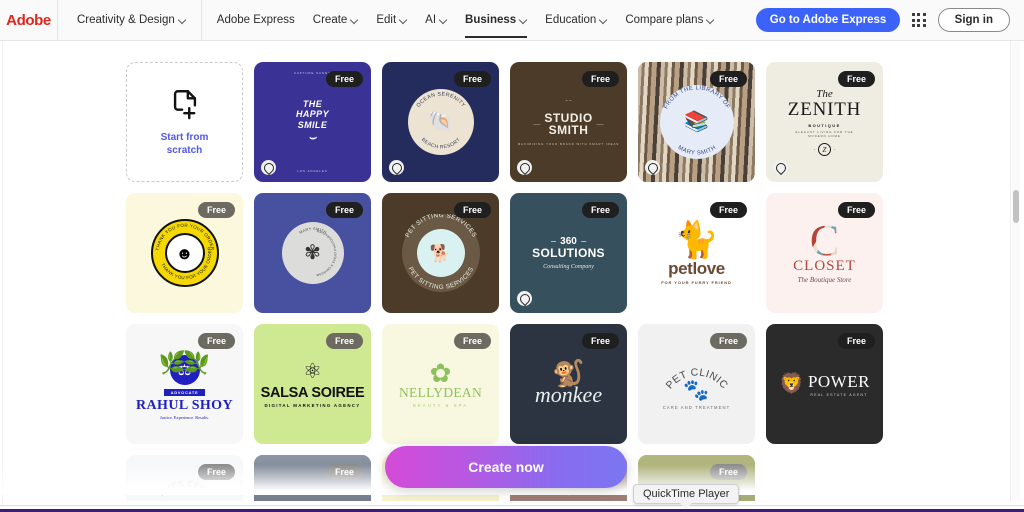  Describe the element at coordinates (824, 241) in the screenshot. I see `thumb-monogram: C` at that location.